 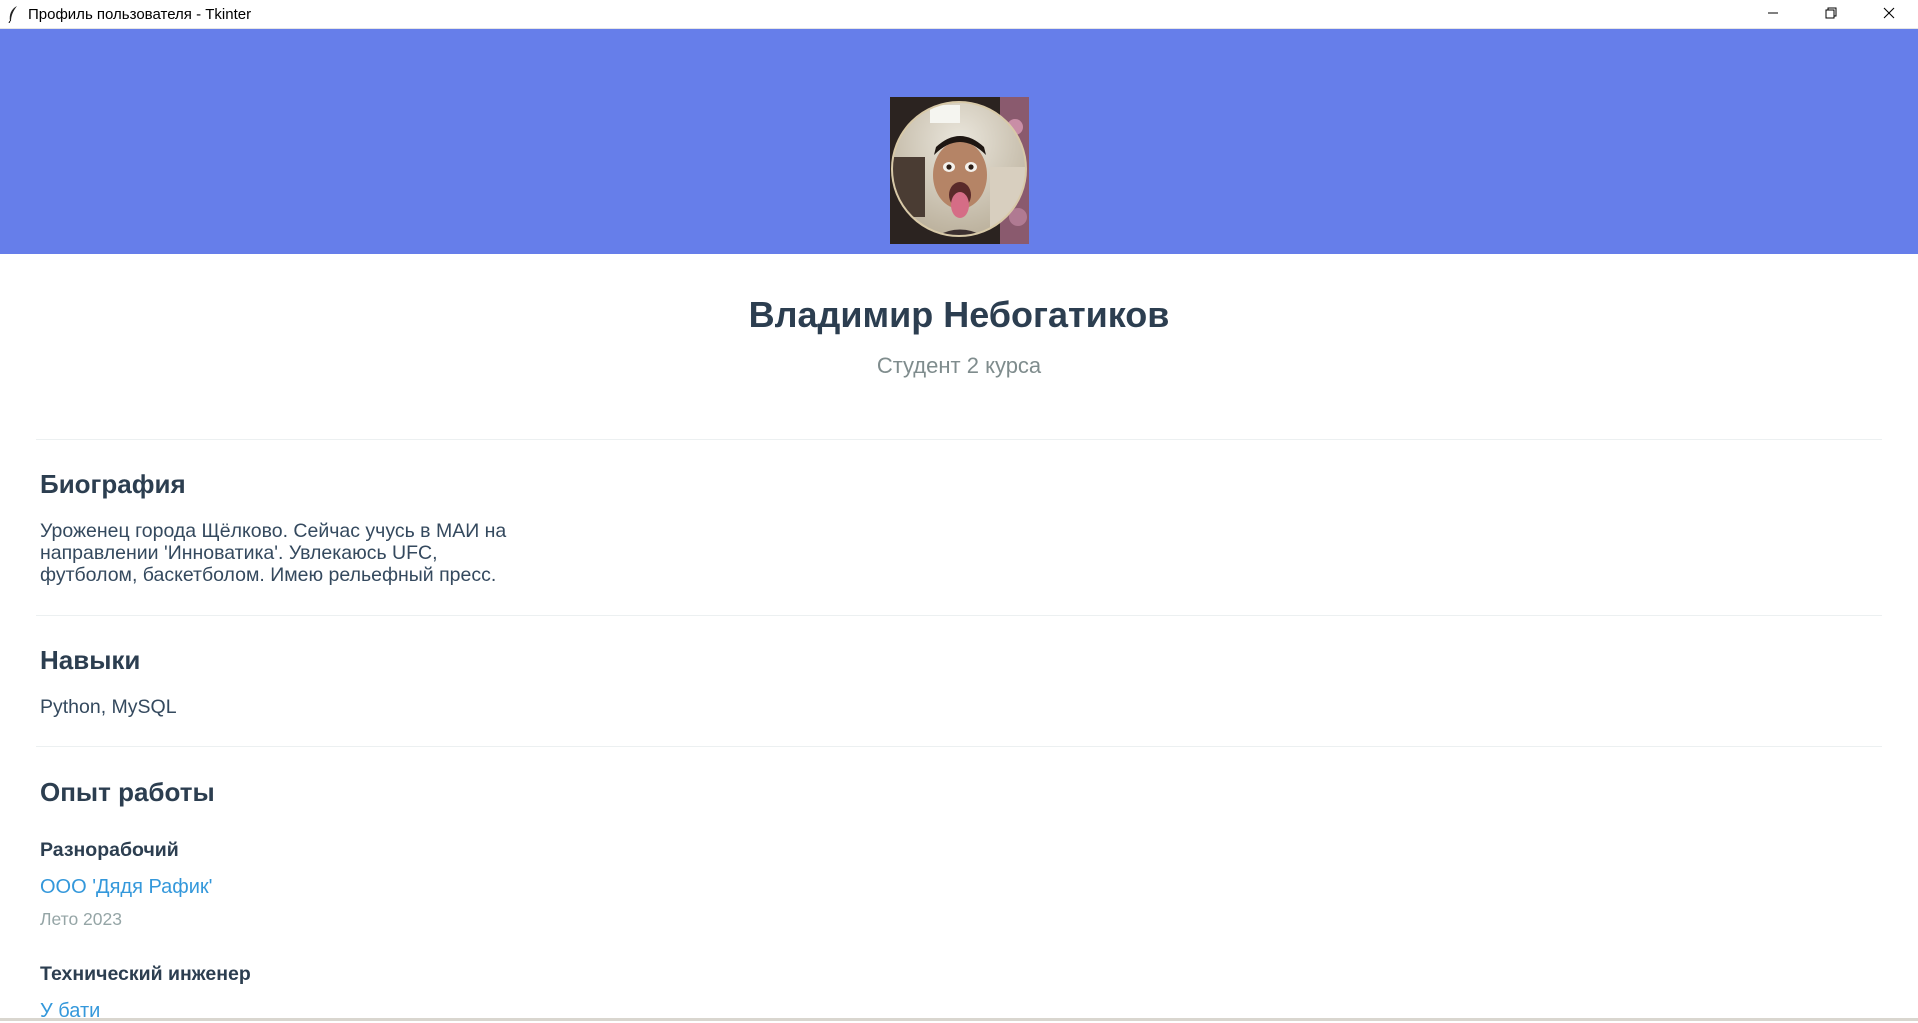 What do you see at coordinates (959, 170) in the screenshot?
I see `avatar` at bounding box center [959, 170].